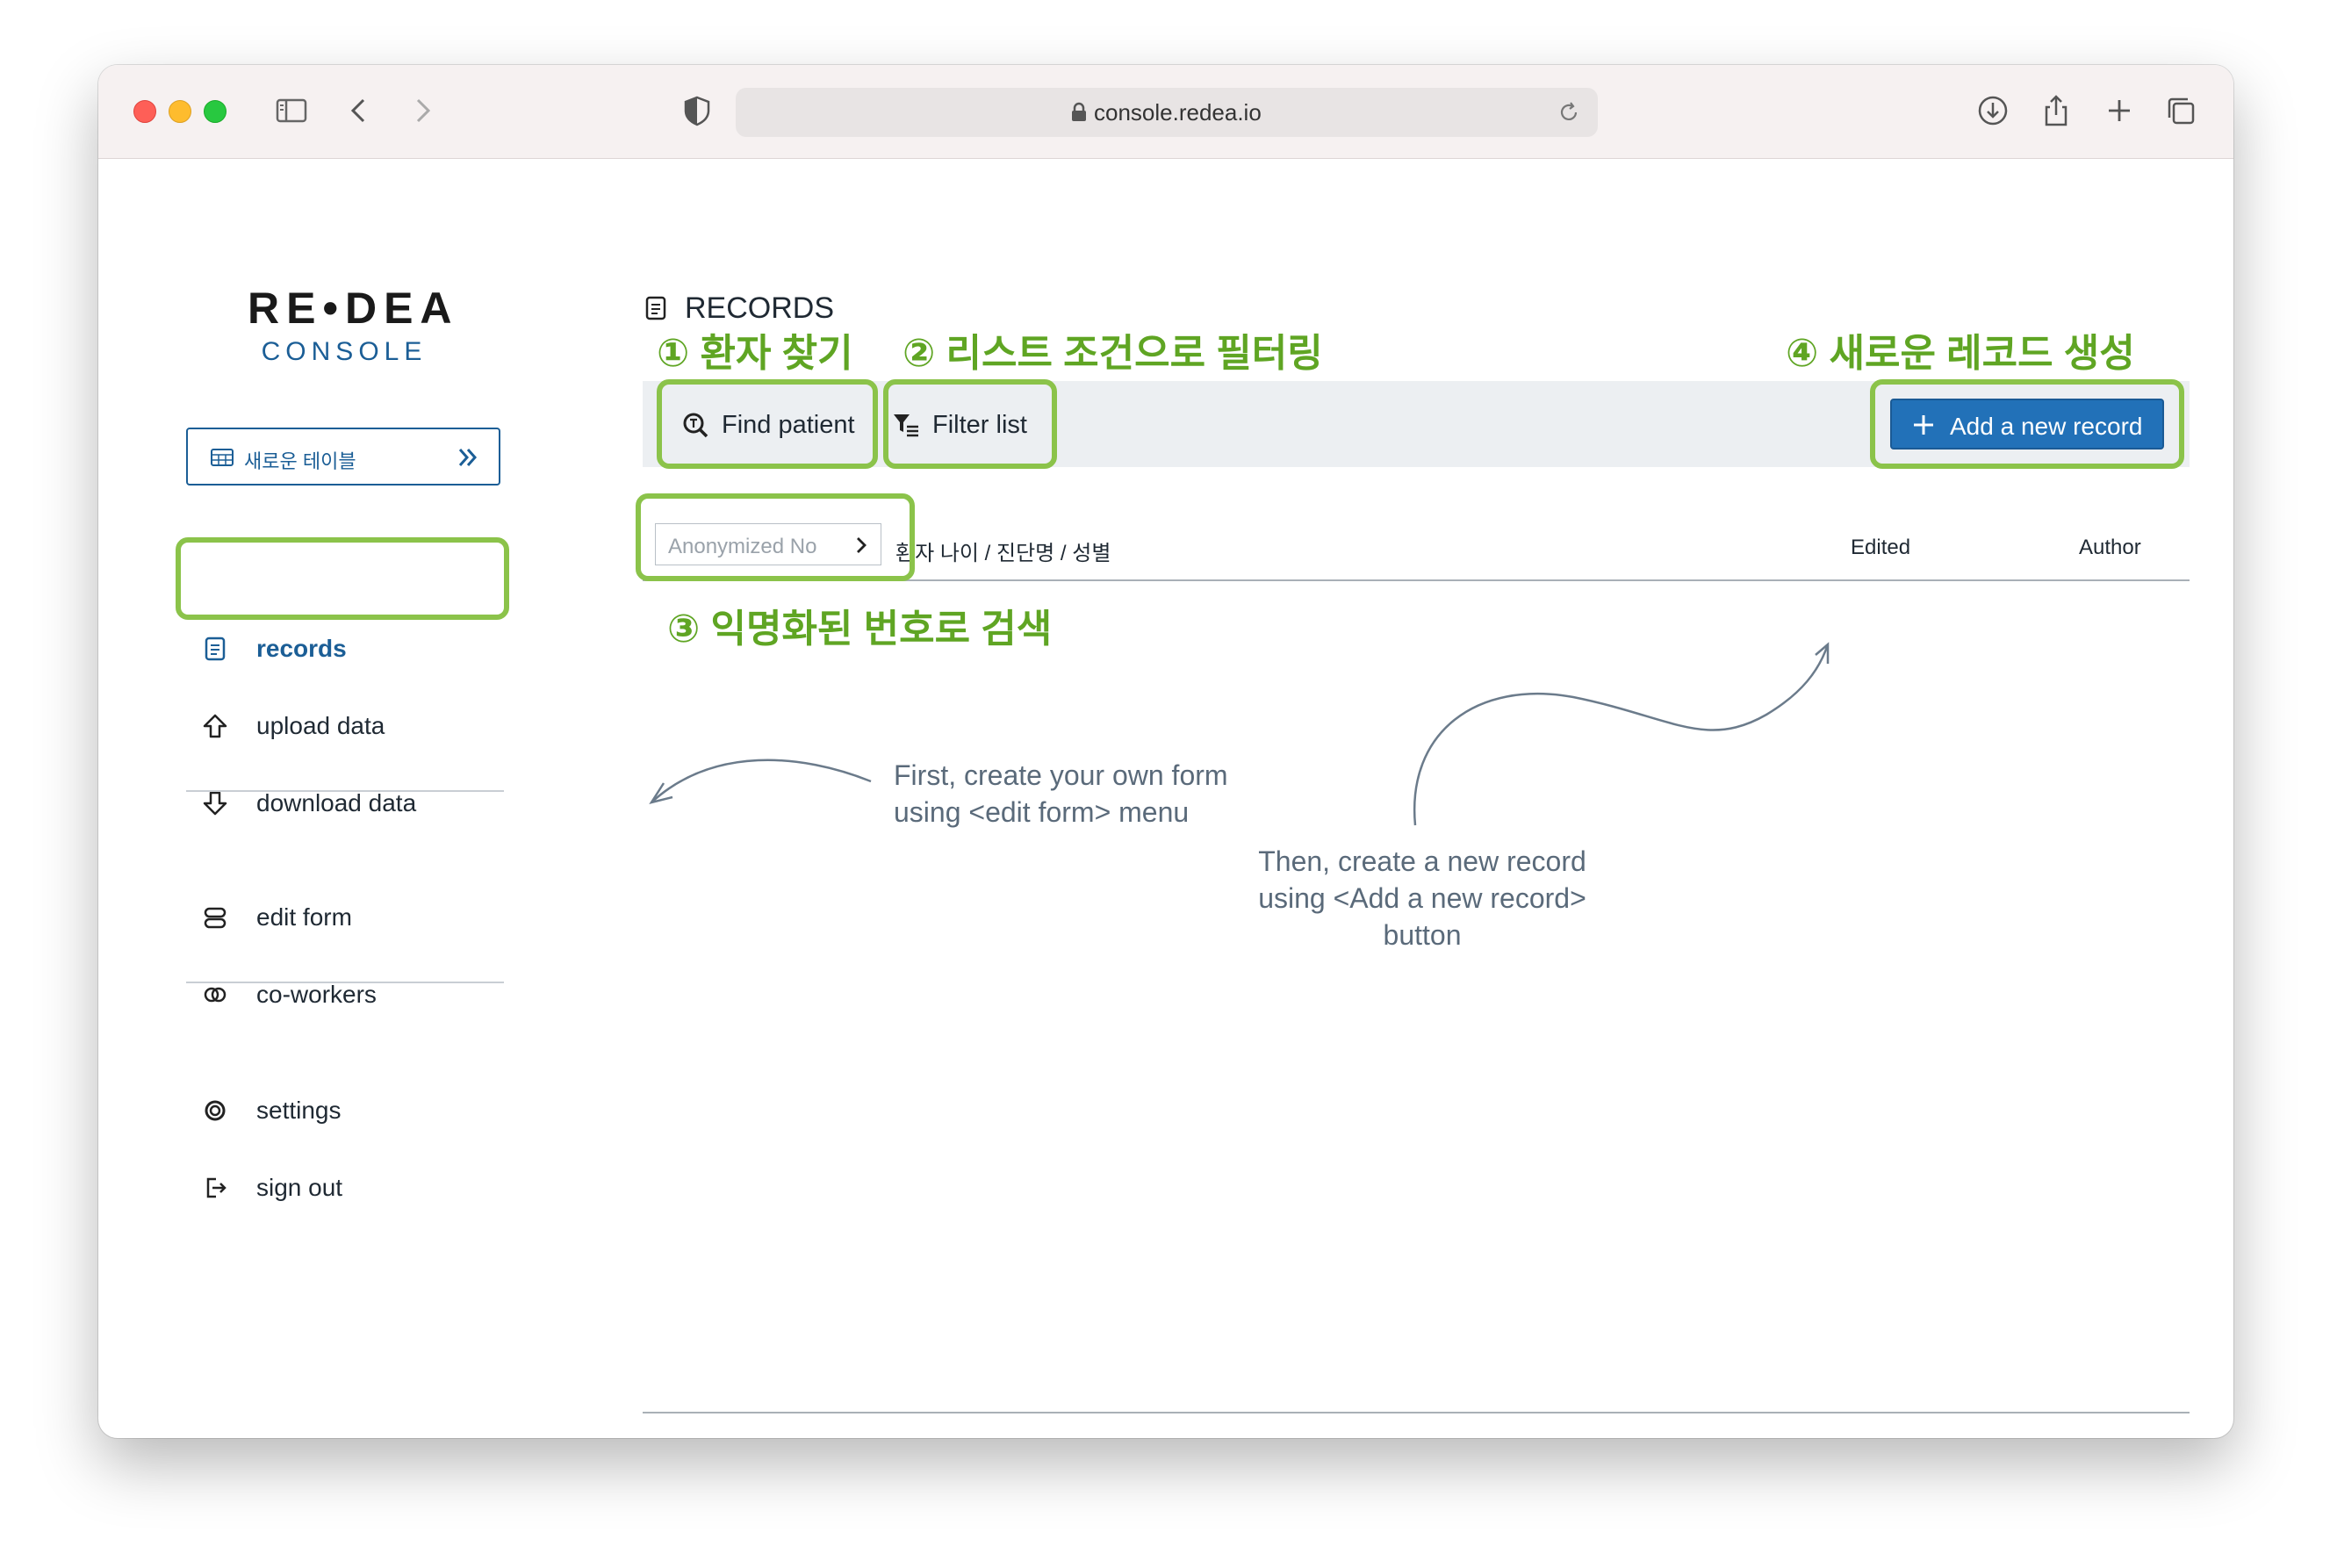 This screenshot has height=1568, width=2330. I want to click on tab-overview-icon, so click(2180, 110).